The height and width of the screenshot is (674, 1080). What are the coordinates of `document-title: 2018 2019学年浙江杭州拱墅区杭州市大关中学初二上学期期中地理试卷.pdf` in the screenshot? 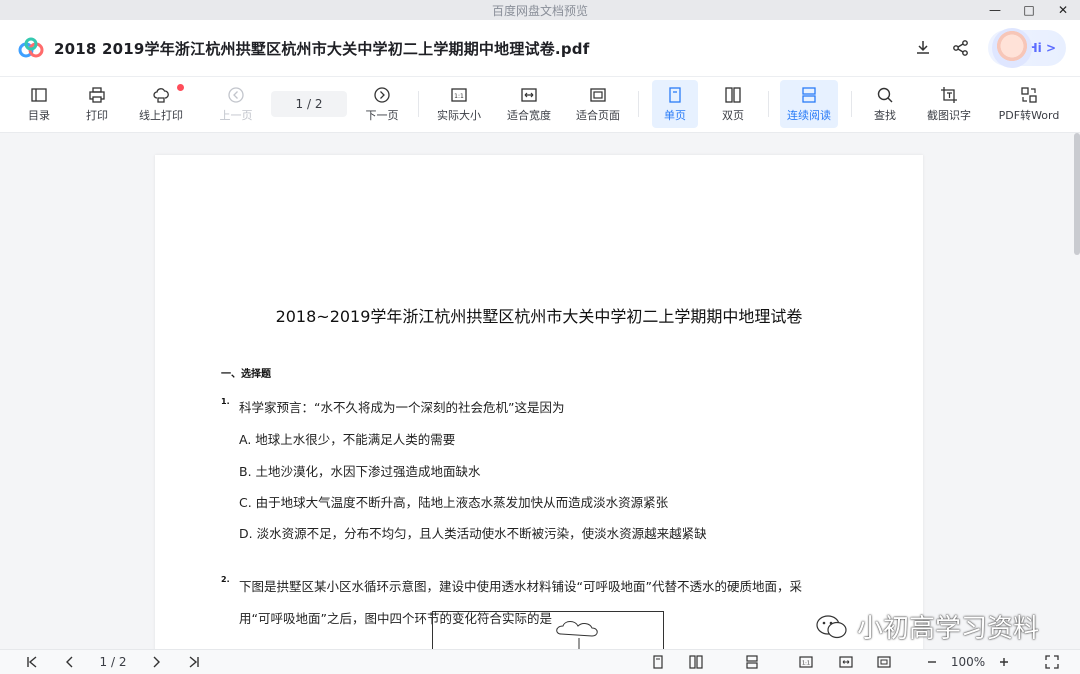 It's located at (322, 48).